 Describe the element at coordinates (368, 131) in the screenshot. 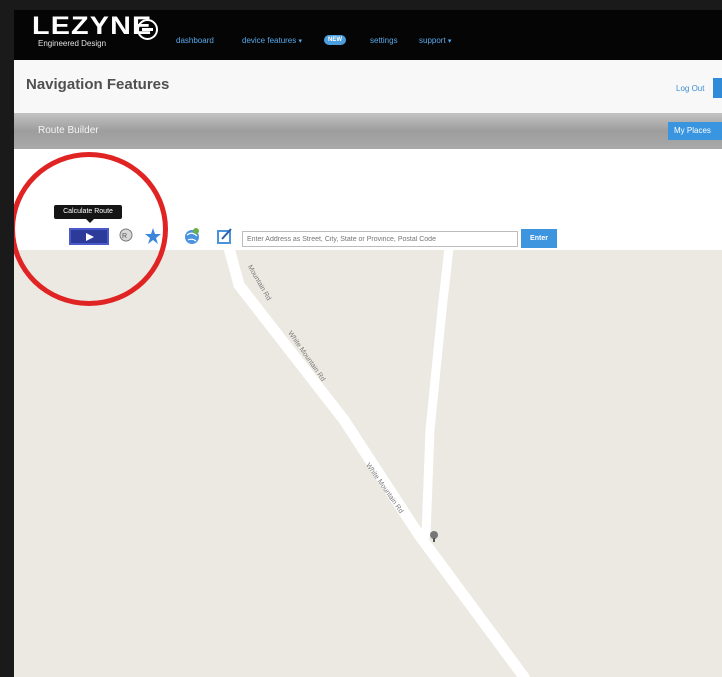

I see `route-builder-bar: Route Builder My Places` at that location.